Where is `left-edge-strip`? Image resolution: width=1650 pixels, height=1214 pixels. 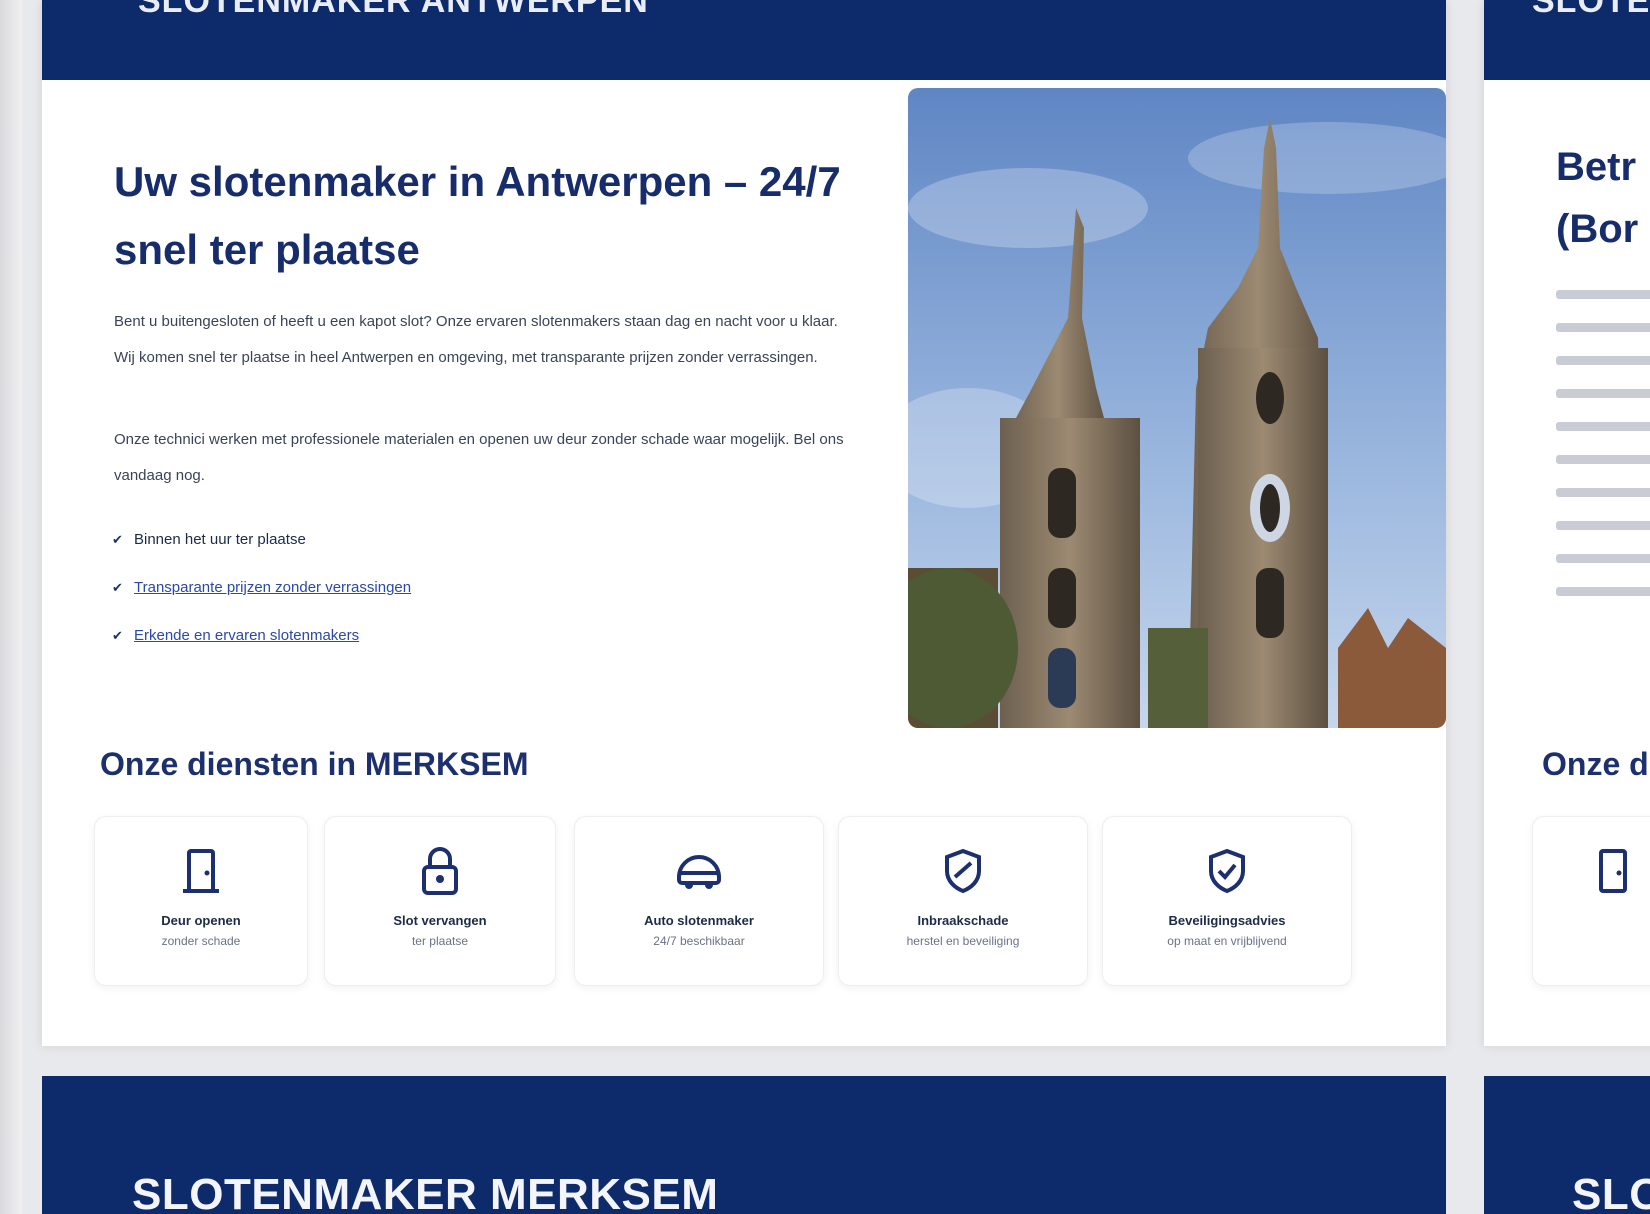
left-edge-strip is located at coordinates (11, 607).